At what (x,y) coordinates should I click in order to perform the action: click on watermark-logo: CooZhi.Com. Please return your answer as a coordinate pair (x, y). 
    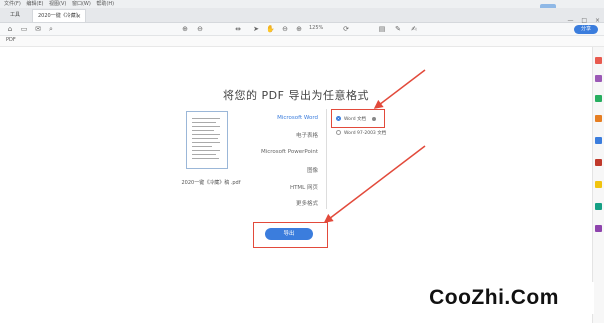
    Looking at the image, I should click on (494, 298).